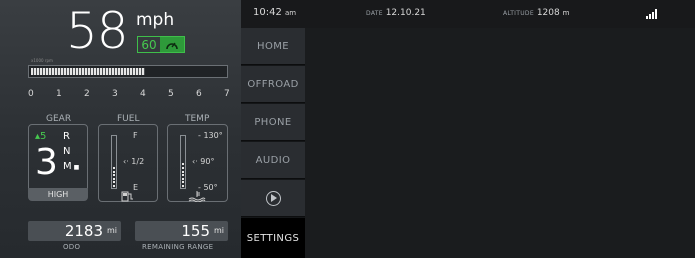  What do you see at coordinates (171, 94) in the screenshot?
I see `rpm-tick-label: 5` at bounding box center [171, 94].